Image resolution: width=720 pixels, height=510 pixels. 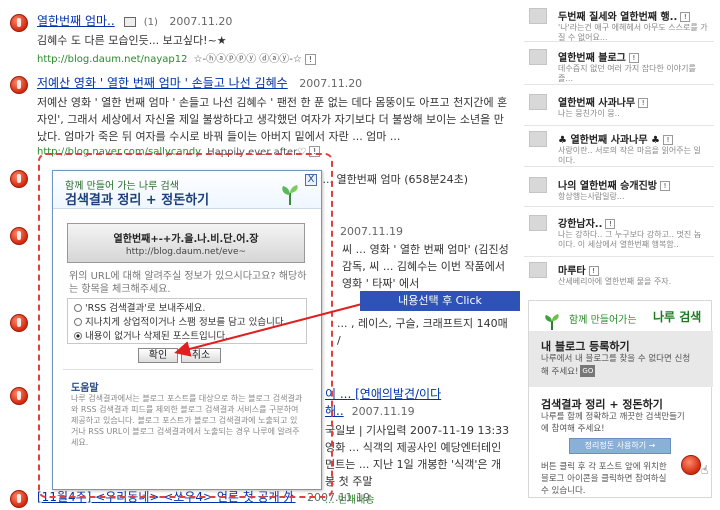 I want to click on option-label: 'RSS 검색결과'로 보내주세요., so click(x=145, y=308).